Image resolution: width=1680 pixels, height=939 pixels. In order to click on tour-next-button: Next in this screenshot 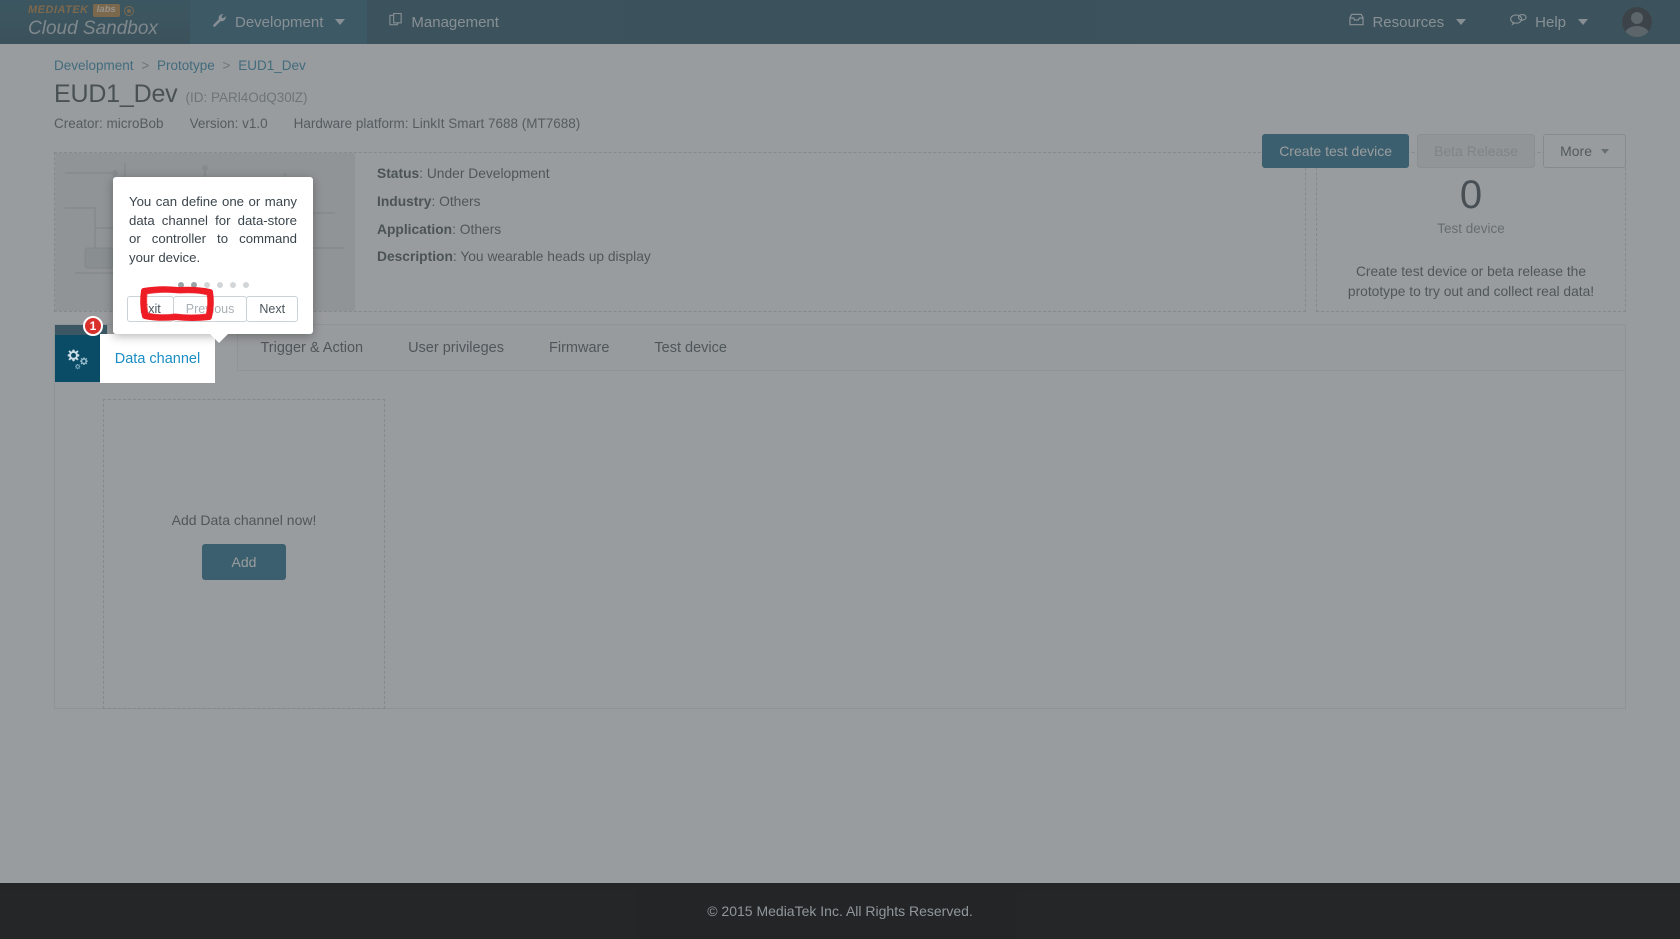, I will do `click(272, 309)`.